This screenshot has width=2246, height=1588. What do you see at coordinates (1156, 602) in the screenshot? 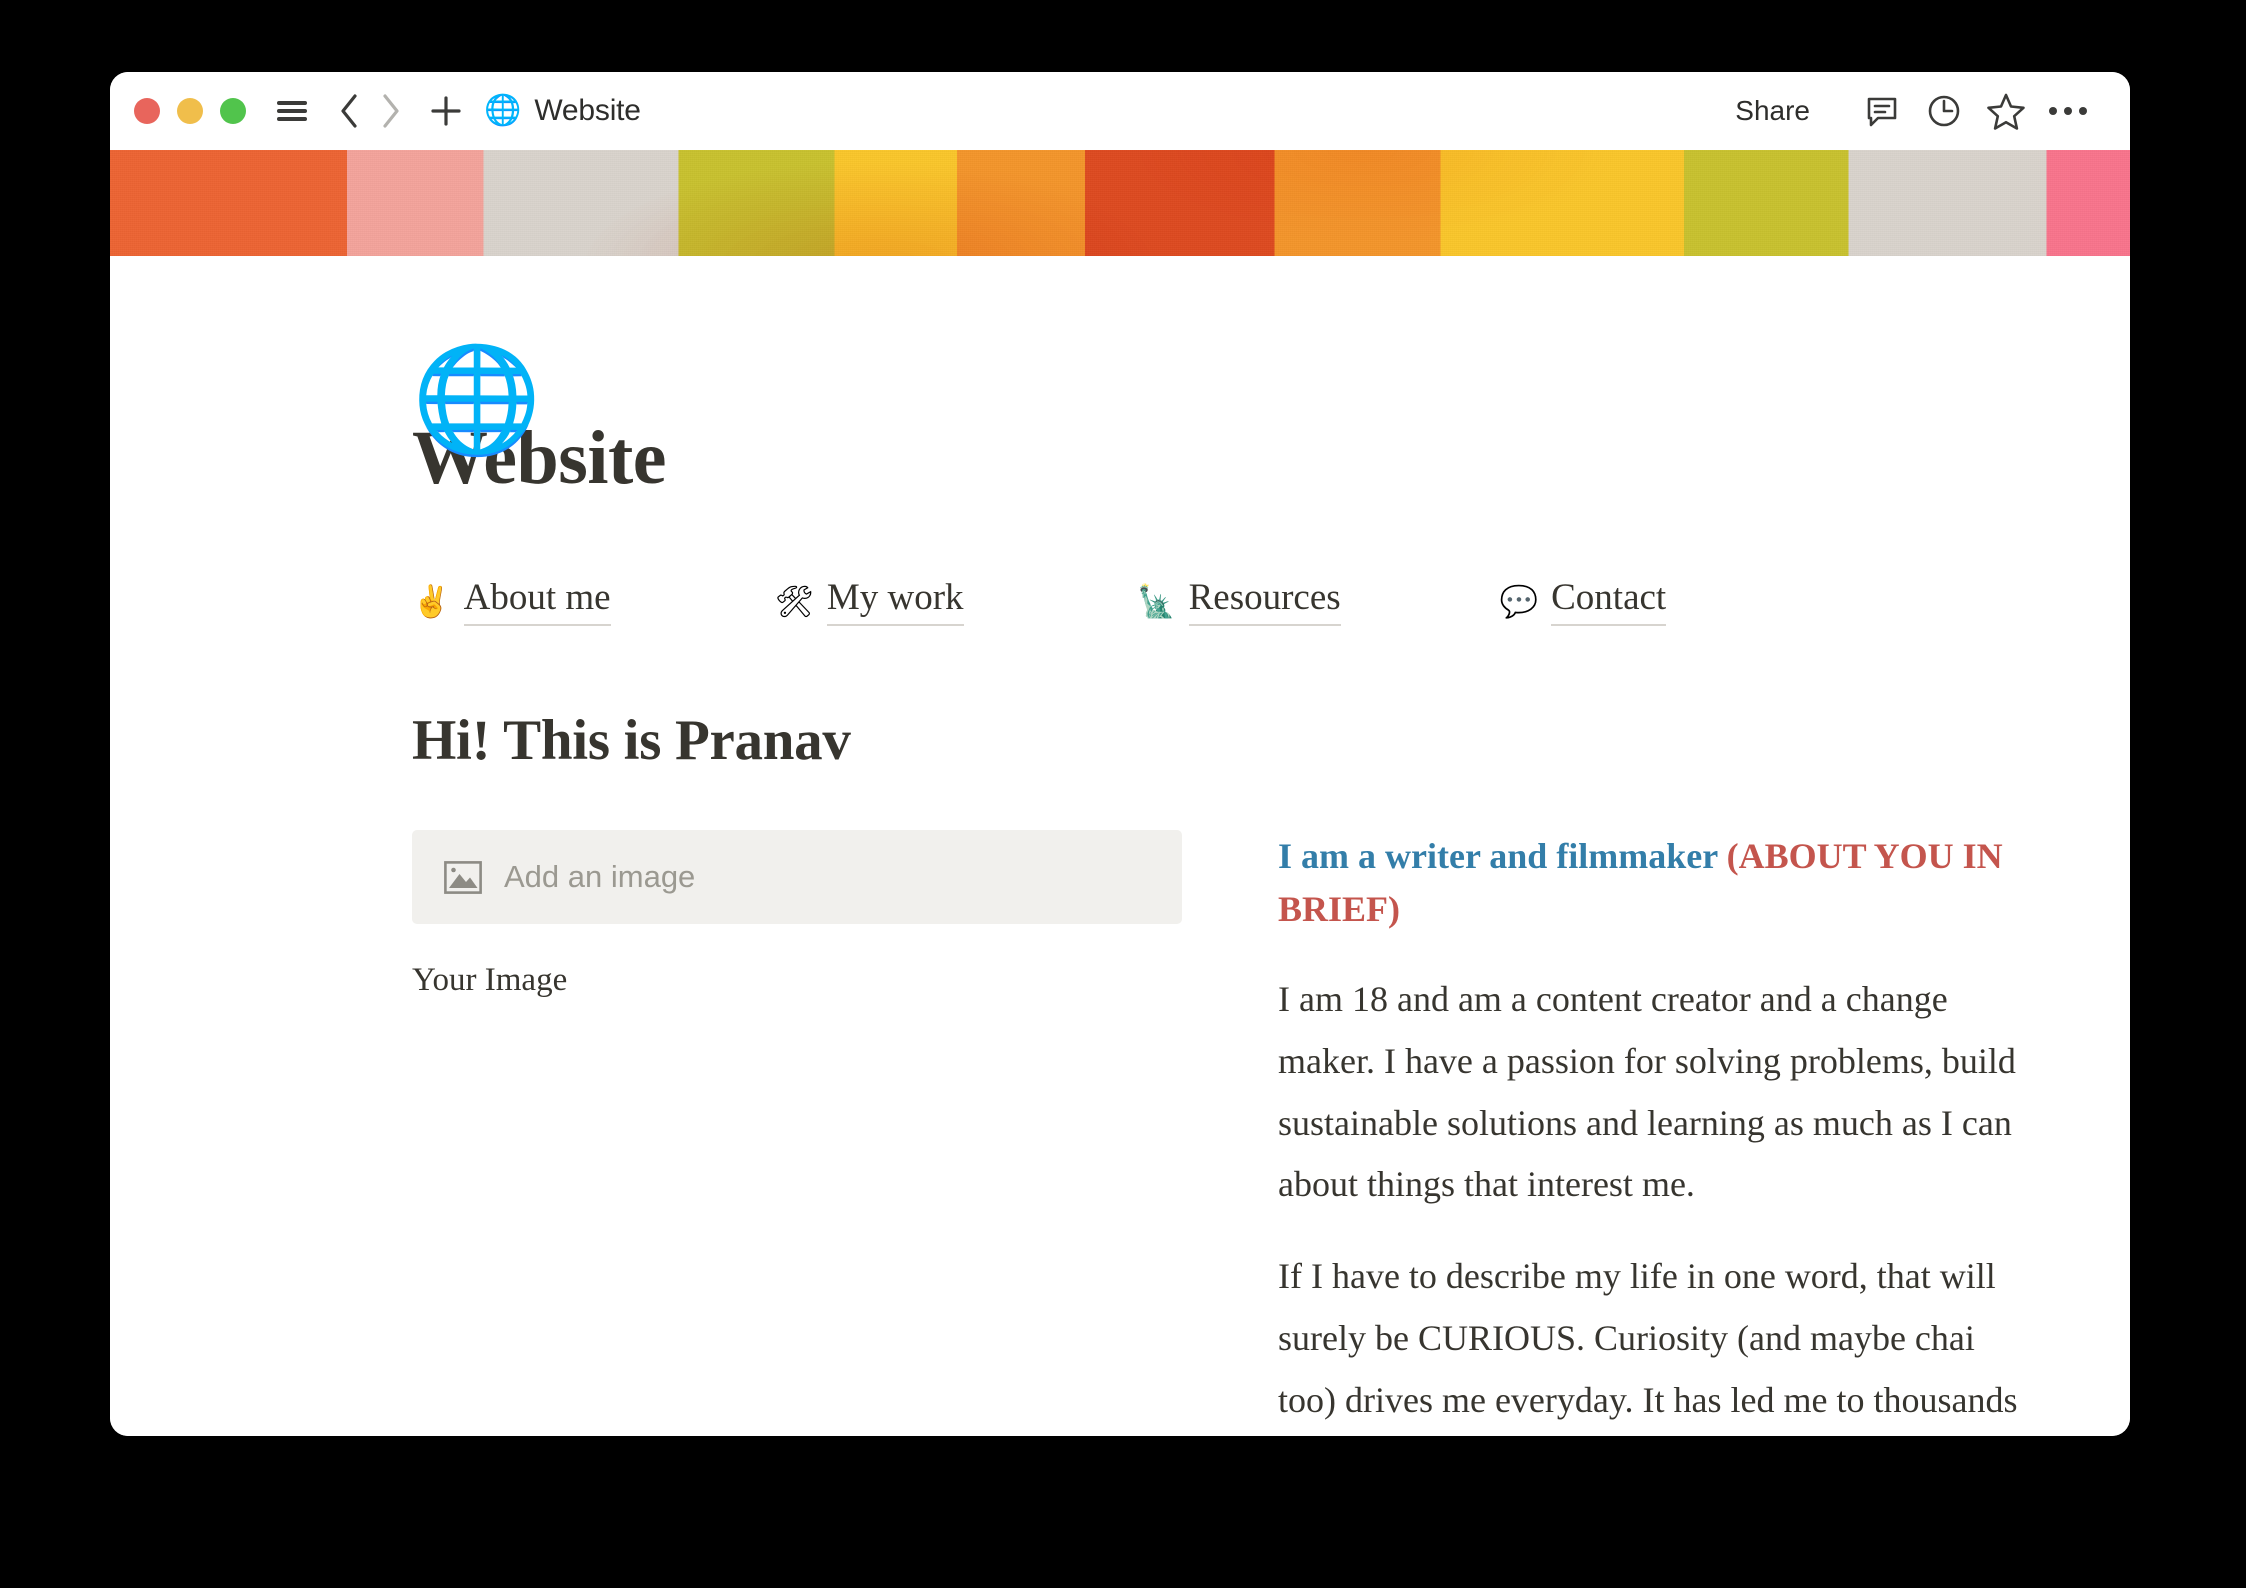
I see `statue-of-liberty-icon: 🗽` at bounding box center [1156, 602].